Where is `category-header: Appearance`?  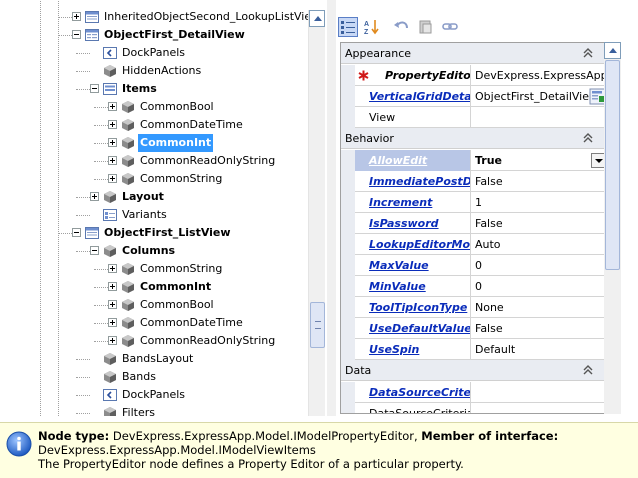 category-header: Appearance is located at coordinates (474, 53).